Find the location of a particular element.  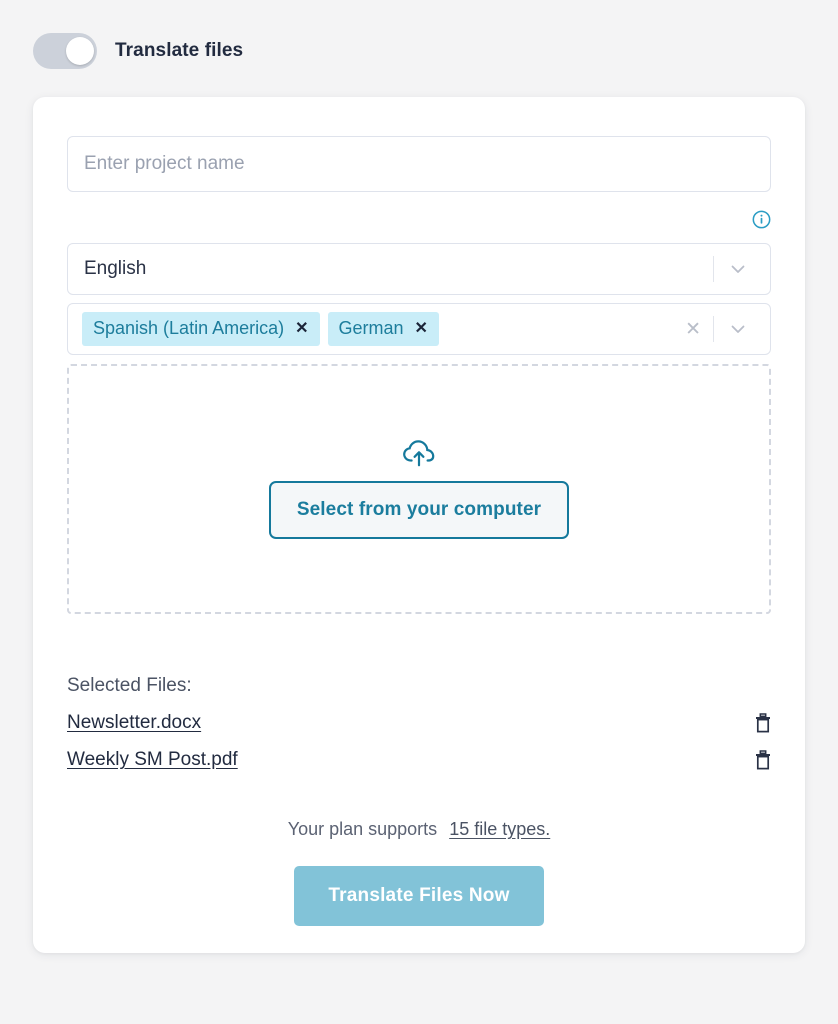

target-languages-controls: ✕ is located at coordinates (715, 329).